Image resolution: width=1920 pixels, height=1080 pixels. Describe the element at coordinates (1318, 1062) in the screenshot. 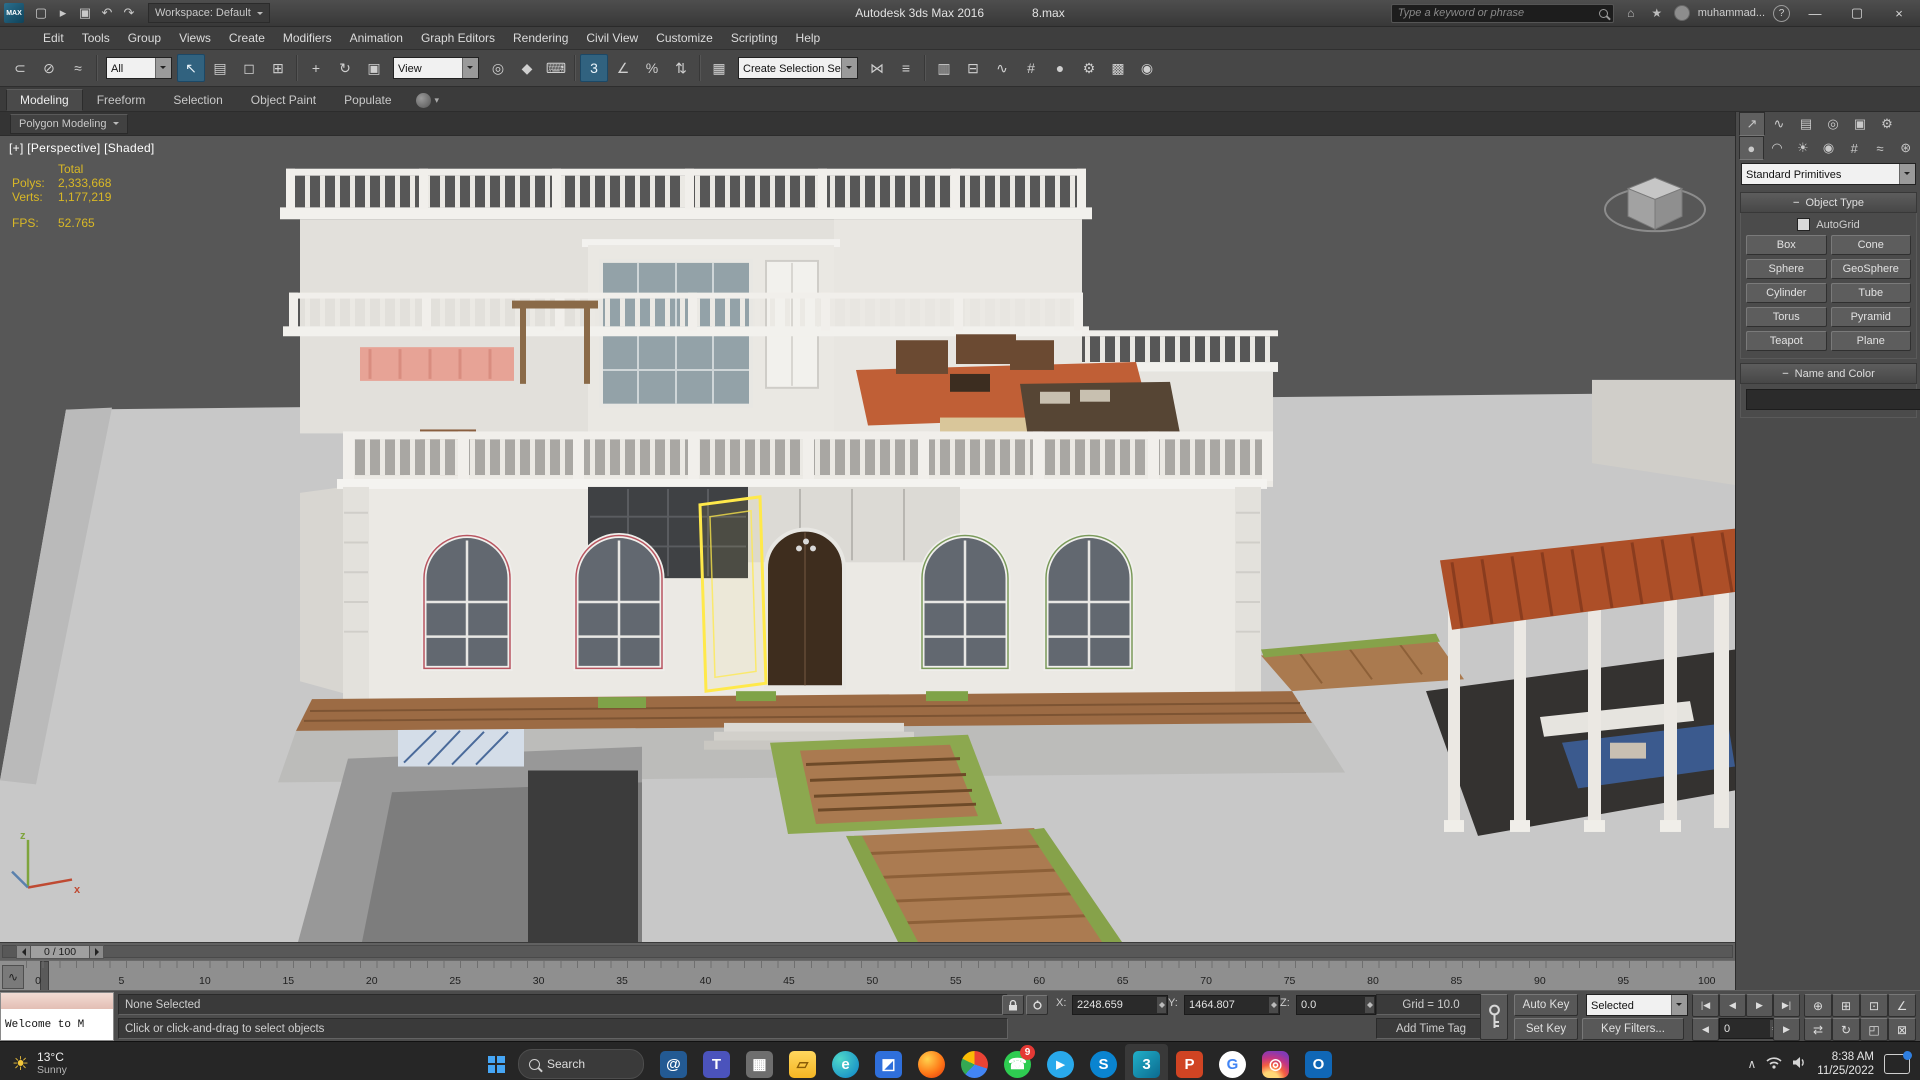

I see `taskbar-app-outlook: O` at that location.